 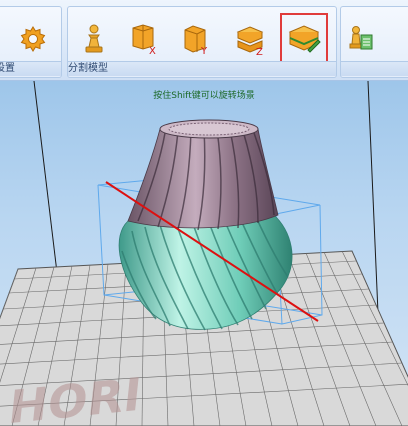 I want to click on cut-y-axis-label: Y, so click(x=204, y=51).